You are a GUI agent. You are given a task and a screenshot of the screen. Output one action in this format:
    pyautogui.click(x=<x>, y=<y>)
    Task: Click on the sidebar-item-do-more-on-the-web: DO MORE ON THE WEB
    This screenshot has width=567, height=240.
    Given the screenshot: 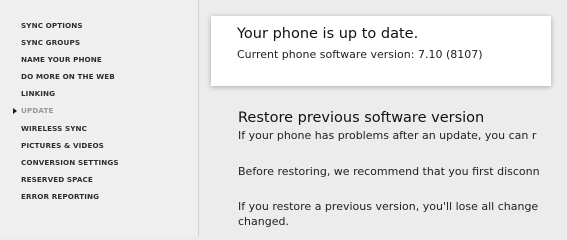 What is the action you would take?
    pyautogui.click(x=70, y=79)
    